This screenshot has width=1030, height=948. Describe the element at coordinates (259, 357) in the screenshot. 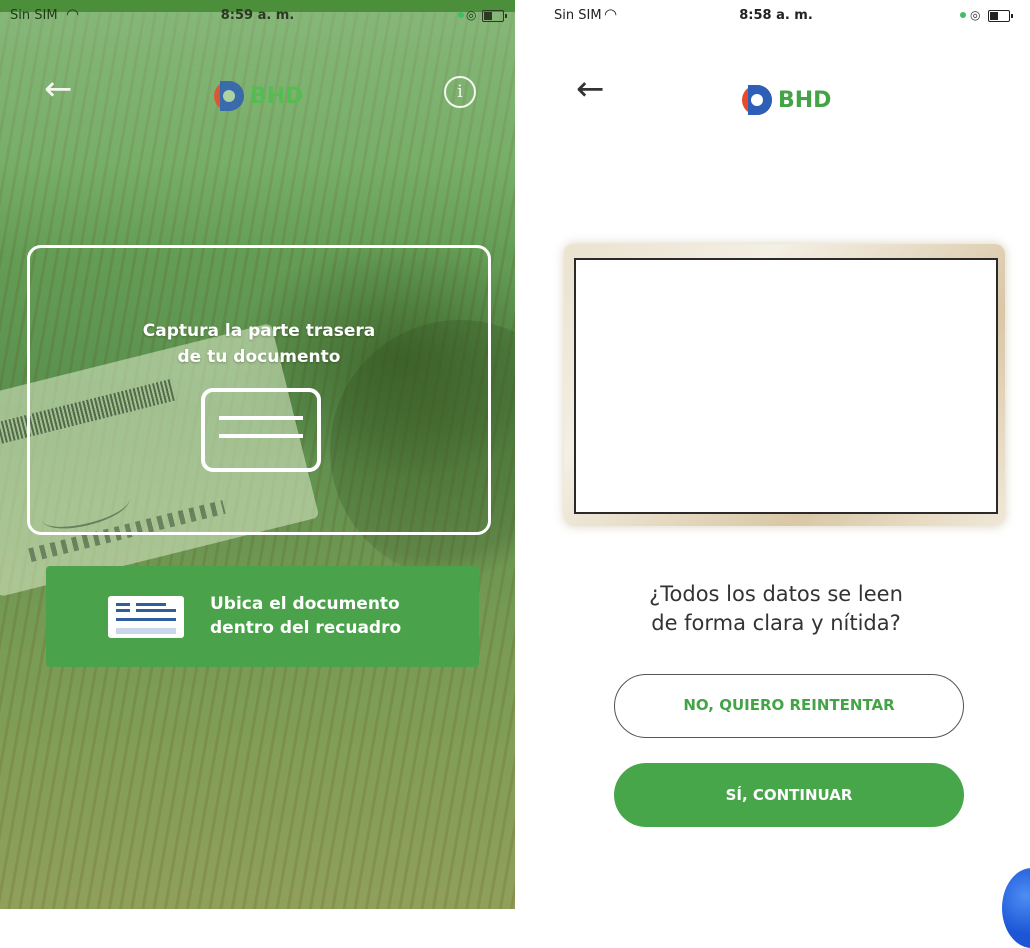

I see `capture-instruction-line2: de tu documento` at that location.